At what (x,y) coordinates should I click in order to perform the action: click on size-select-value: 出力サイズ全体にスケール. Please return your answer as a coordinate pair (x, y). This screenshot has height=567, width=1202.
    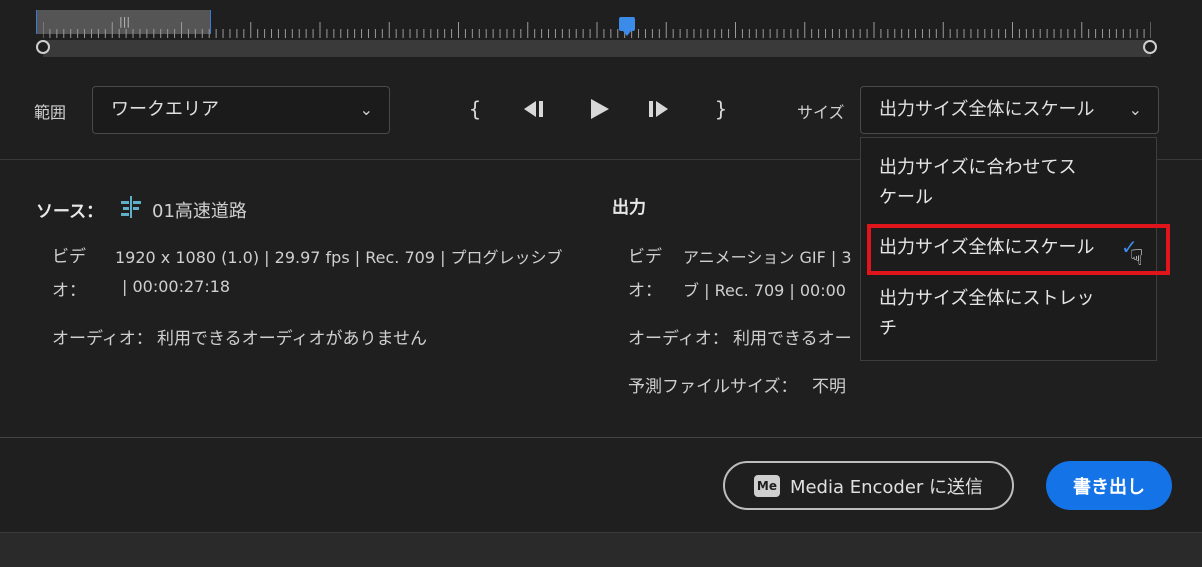
    Looking at the image, I should click on (987, 109).